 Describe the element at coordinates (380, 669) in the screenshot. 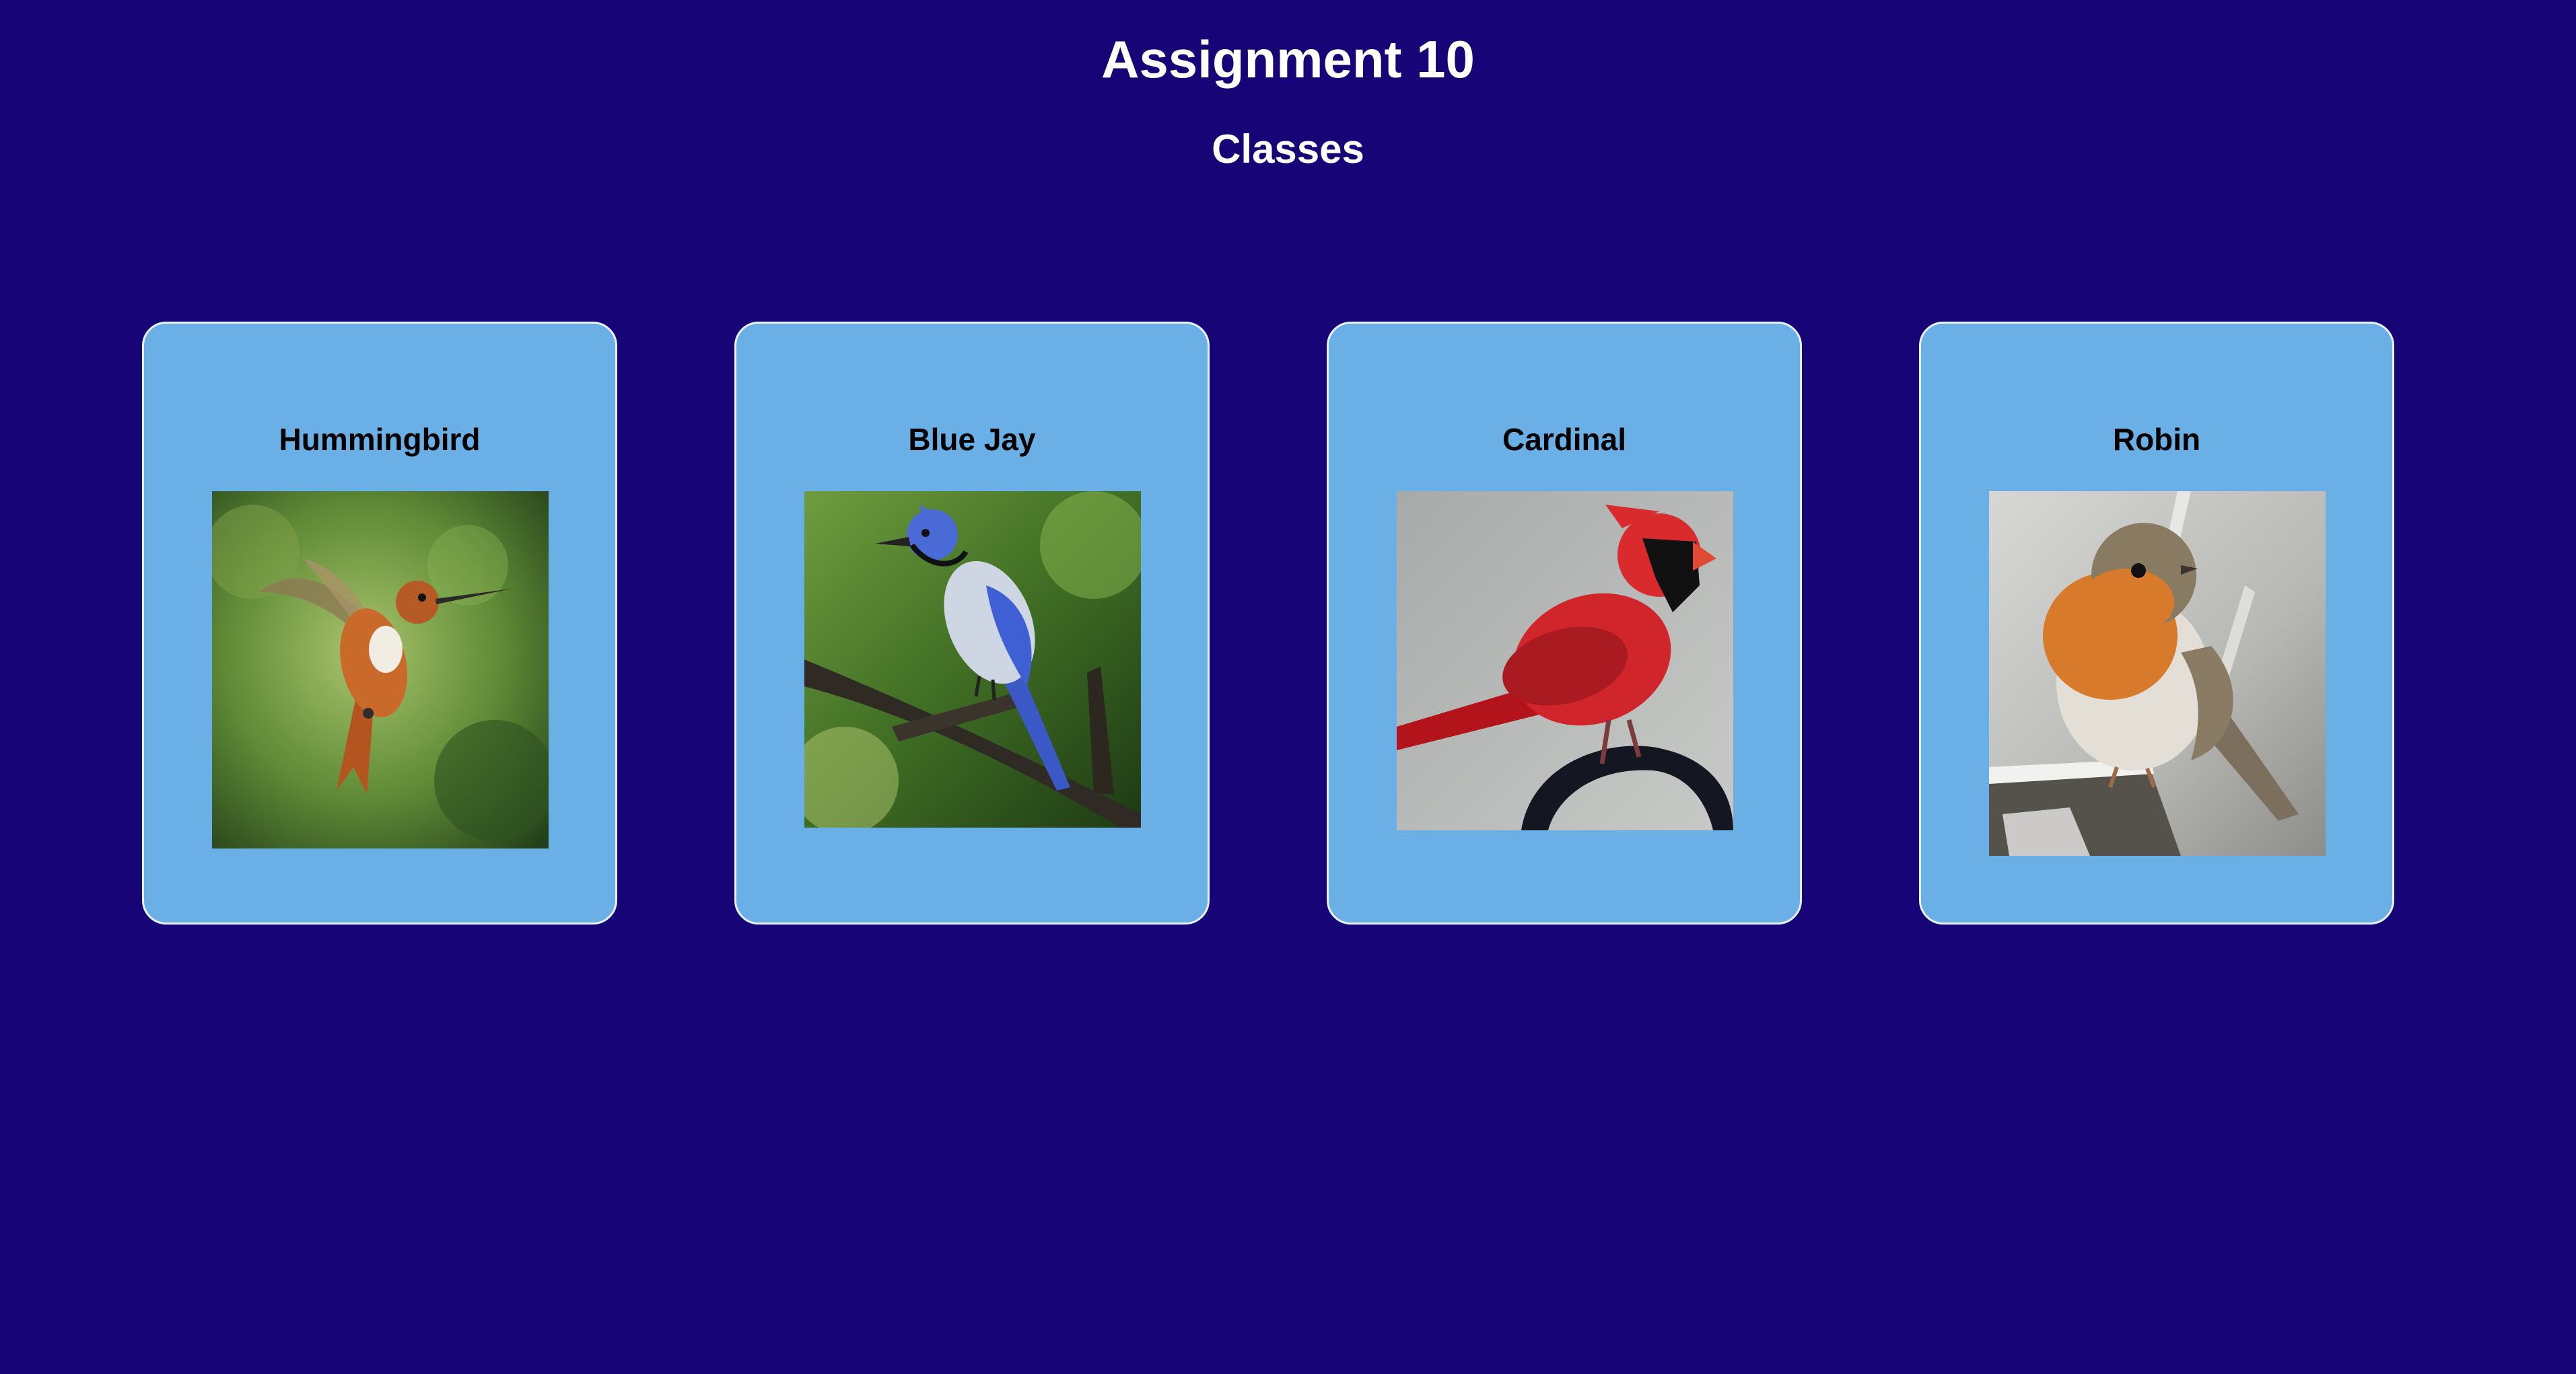

I see `hummingbird-photo` at that location.